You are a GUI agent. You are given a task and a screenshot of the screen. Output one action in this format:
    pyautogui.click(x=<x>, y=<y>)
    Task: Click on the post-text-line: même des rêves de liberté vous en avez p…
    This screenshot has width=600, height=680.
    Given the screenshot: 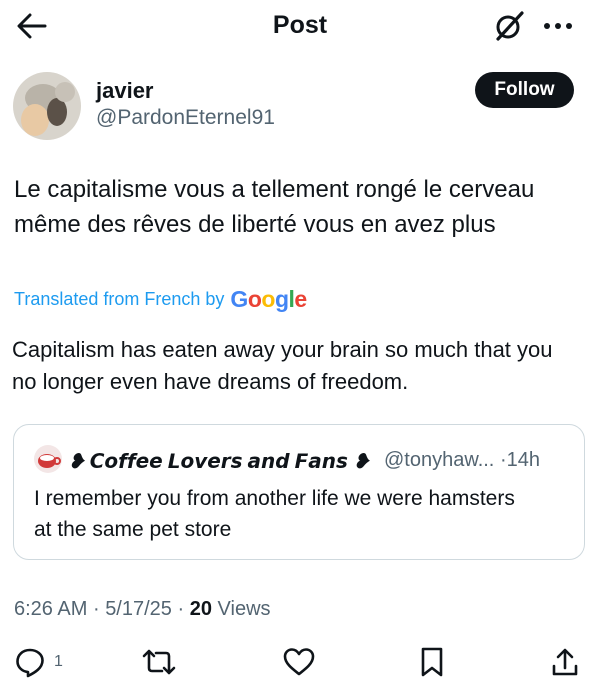 What is the action you would take?
    pyautogui.click(x=255, y=224)
    